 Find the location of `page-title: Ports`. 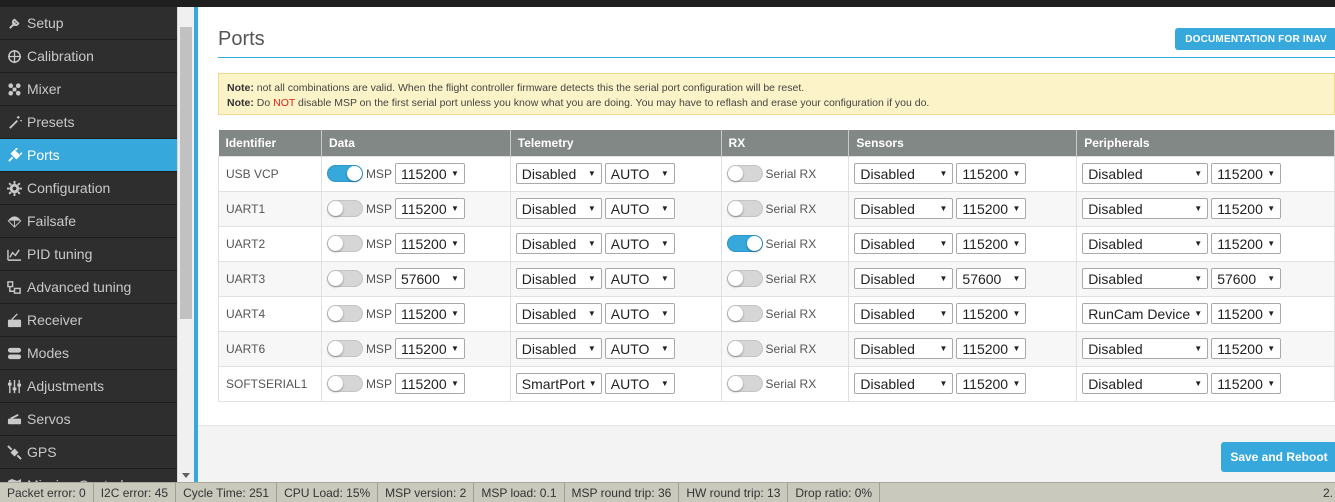

page-title: Ports is located at coordinates (241, 39).